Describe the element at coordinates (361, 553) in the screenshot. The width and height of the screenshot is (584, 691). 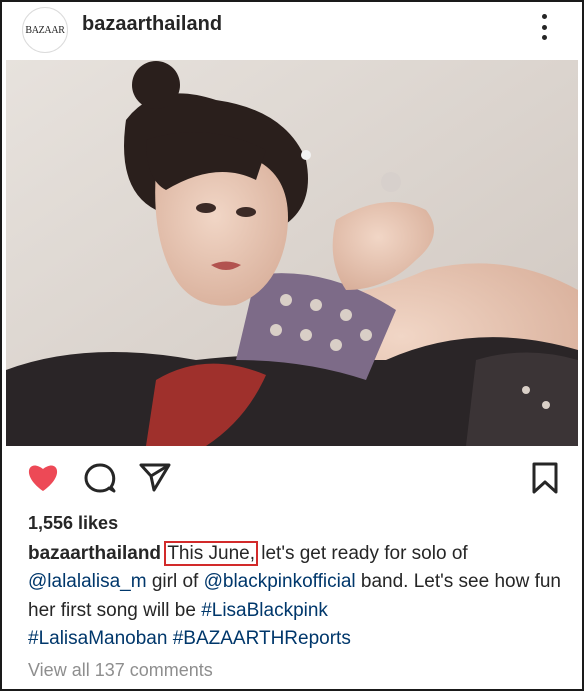
I see `caption-text: let's get ready for solo of` at that location.